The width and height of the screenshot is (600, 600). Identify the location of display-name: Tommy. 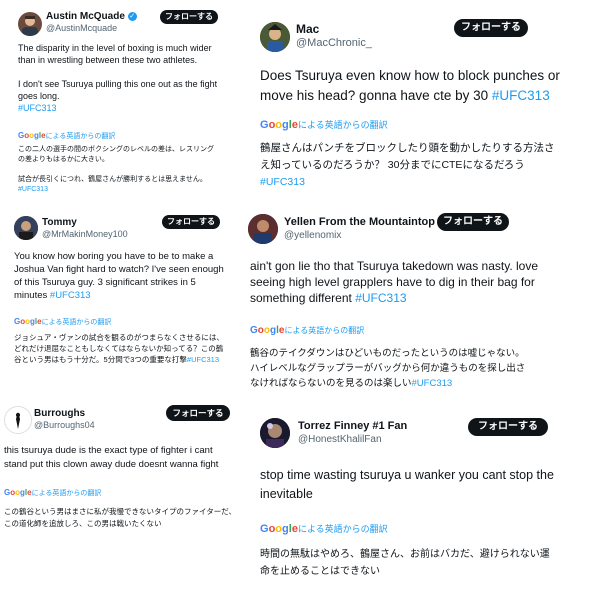
(59, 222).